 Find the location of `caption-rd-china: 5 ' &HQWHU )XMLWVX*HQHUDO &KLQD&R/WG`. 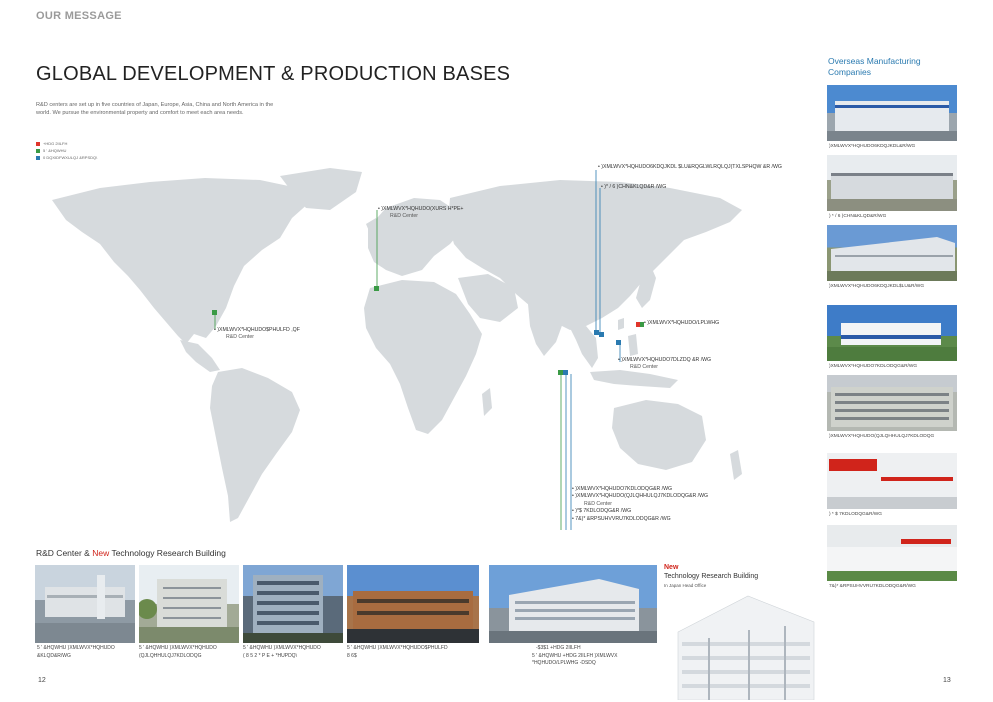

caption-rd-china: 5 ' &HQWHU )XMLWVX*HQHUDO &KLQD&R/WG is located at coordinates (76, 652).